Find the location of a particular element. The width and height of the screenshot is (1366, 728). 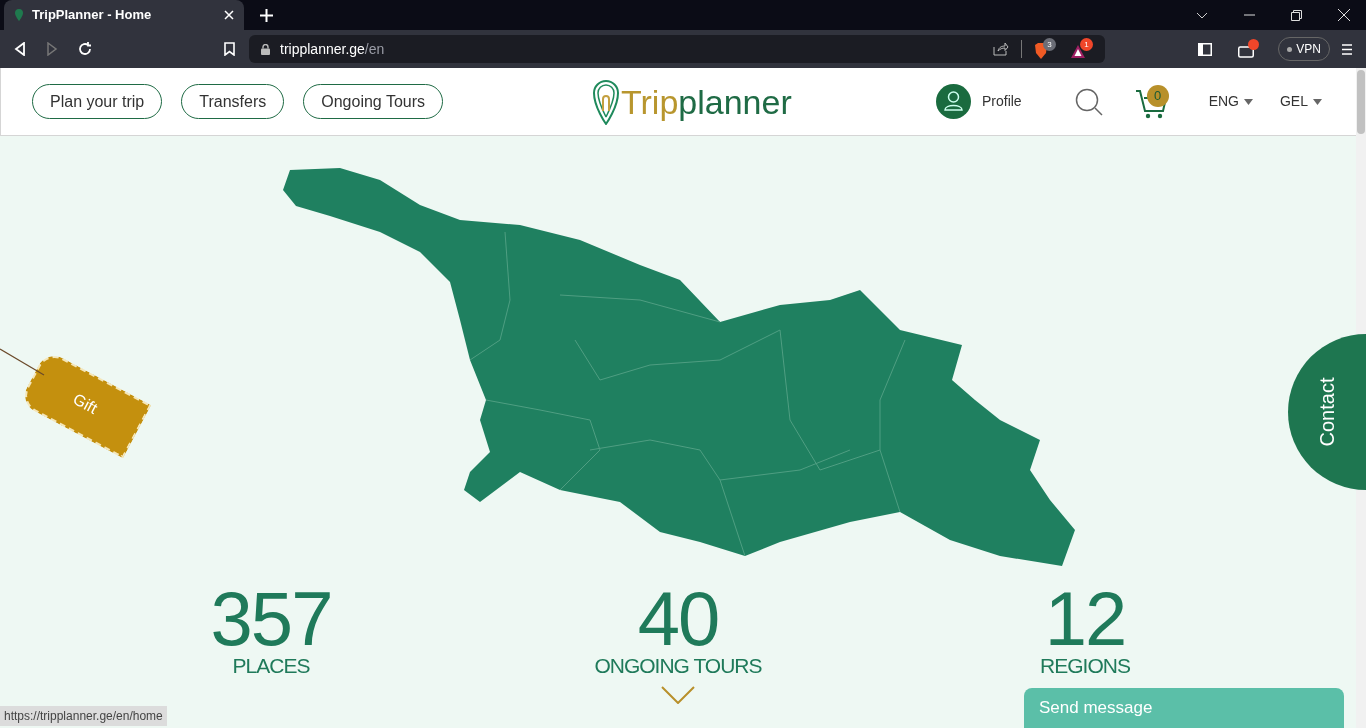

stat-label: PLACES is located at coordinates (271, 666).